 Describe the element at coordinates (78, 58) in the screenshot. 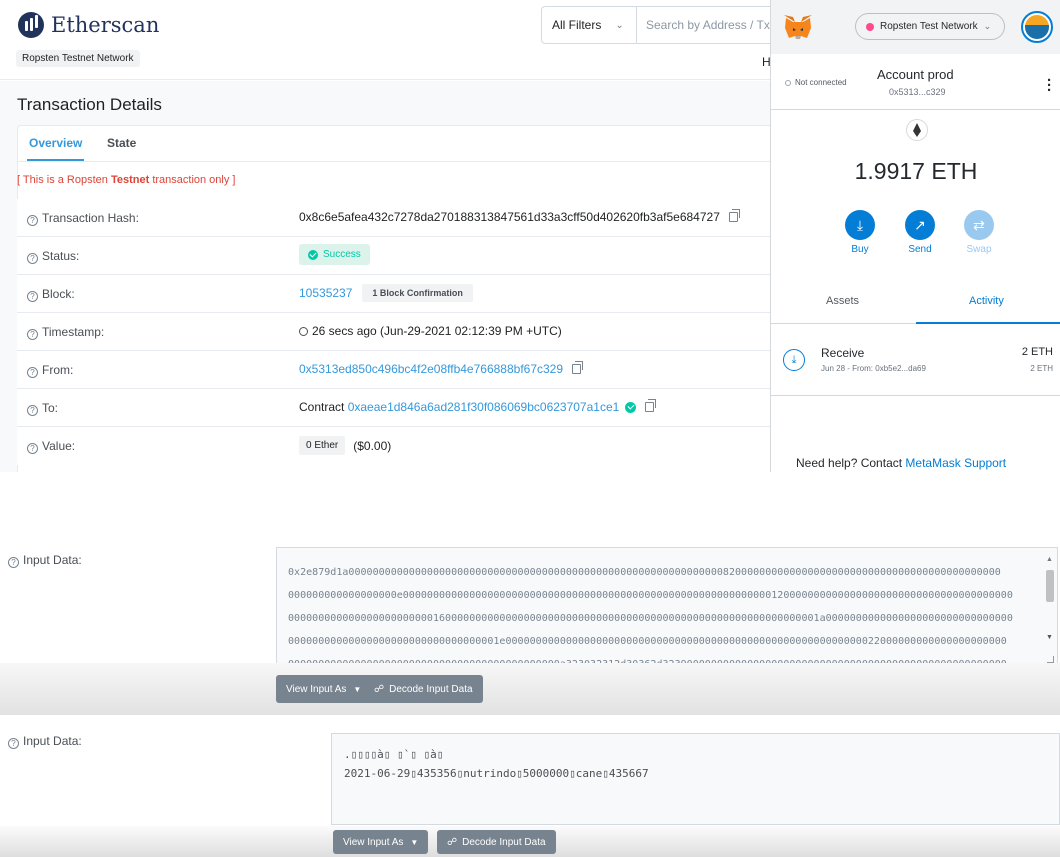

I see `network-badge: Ropsten Testnet Network` at that location.